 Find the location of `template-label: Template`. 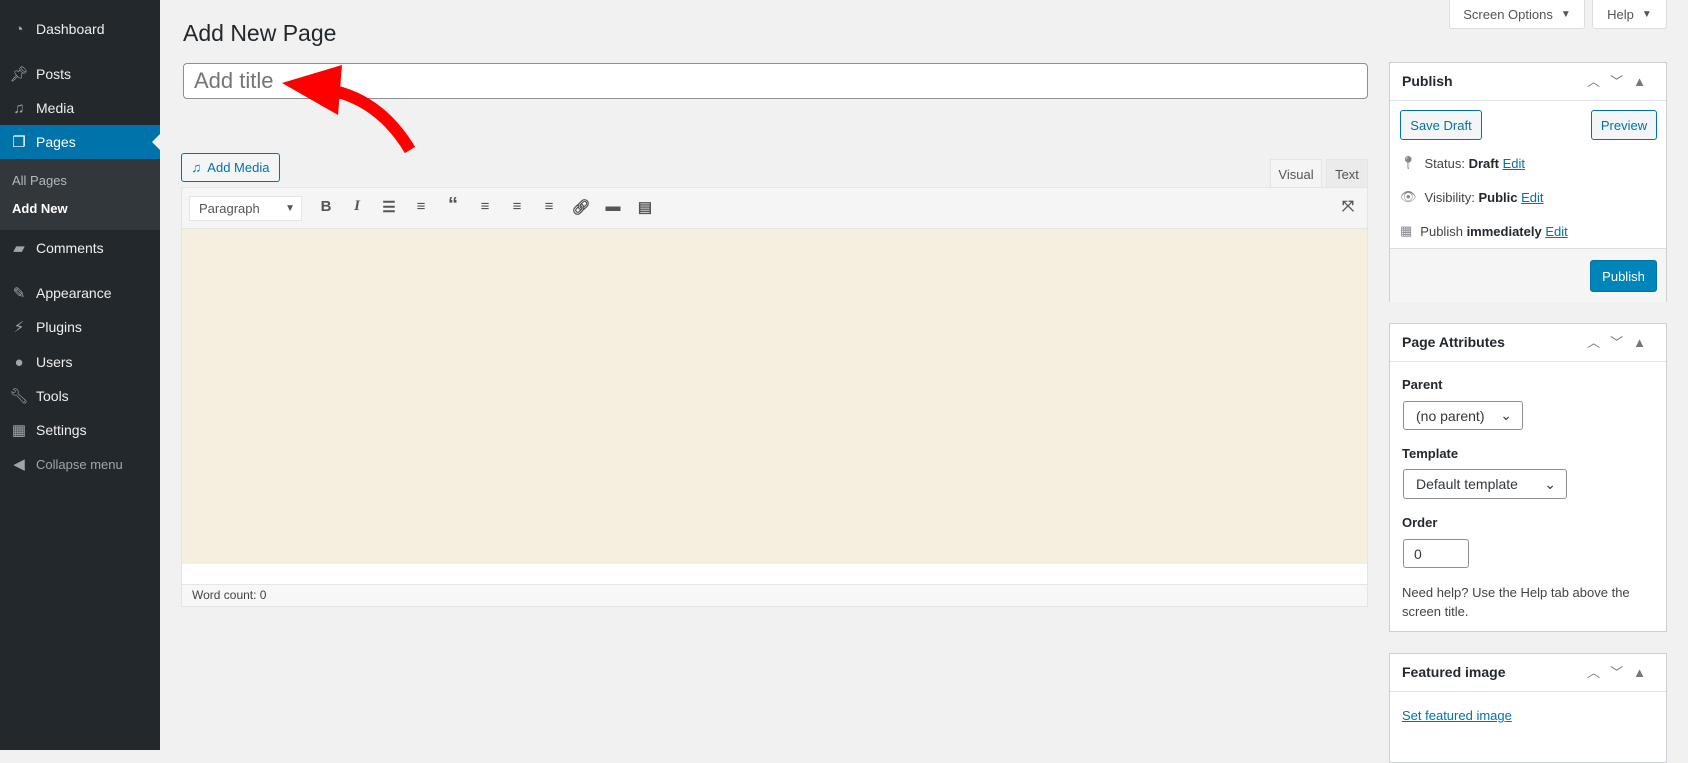

template-label: Template is located at coordinates (1430, 453).